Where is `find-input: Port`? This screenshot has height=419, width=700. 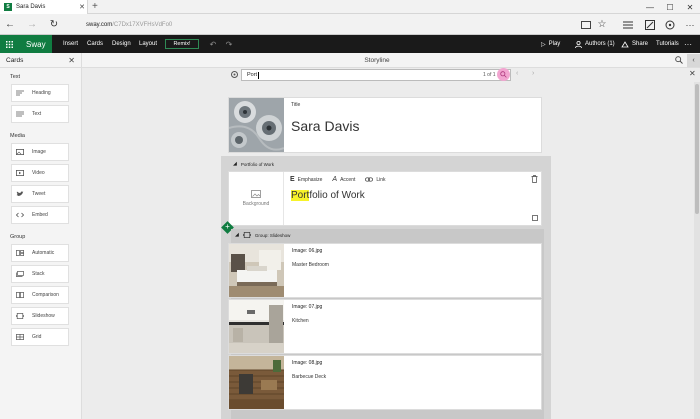
find-input: Port is located at coordinates (376, 75).